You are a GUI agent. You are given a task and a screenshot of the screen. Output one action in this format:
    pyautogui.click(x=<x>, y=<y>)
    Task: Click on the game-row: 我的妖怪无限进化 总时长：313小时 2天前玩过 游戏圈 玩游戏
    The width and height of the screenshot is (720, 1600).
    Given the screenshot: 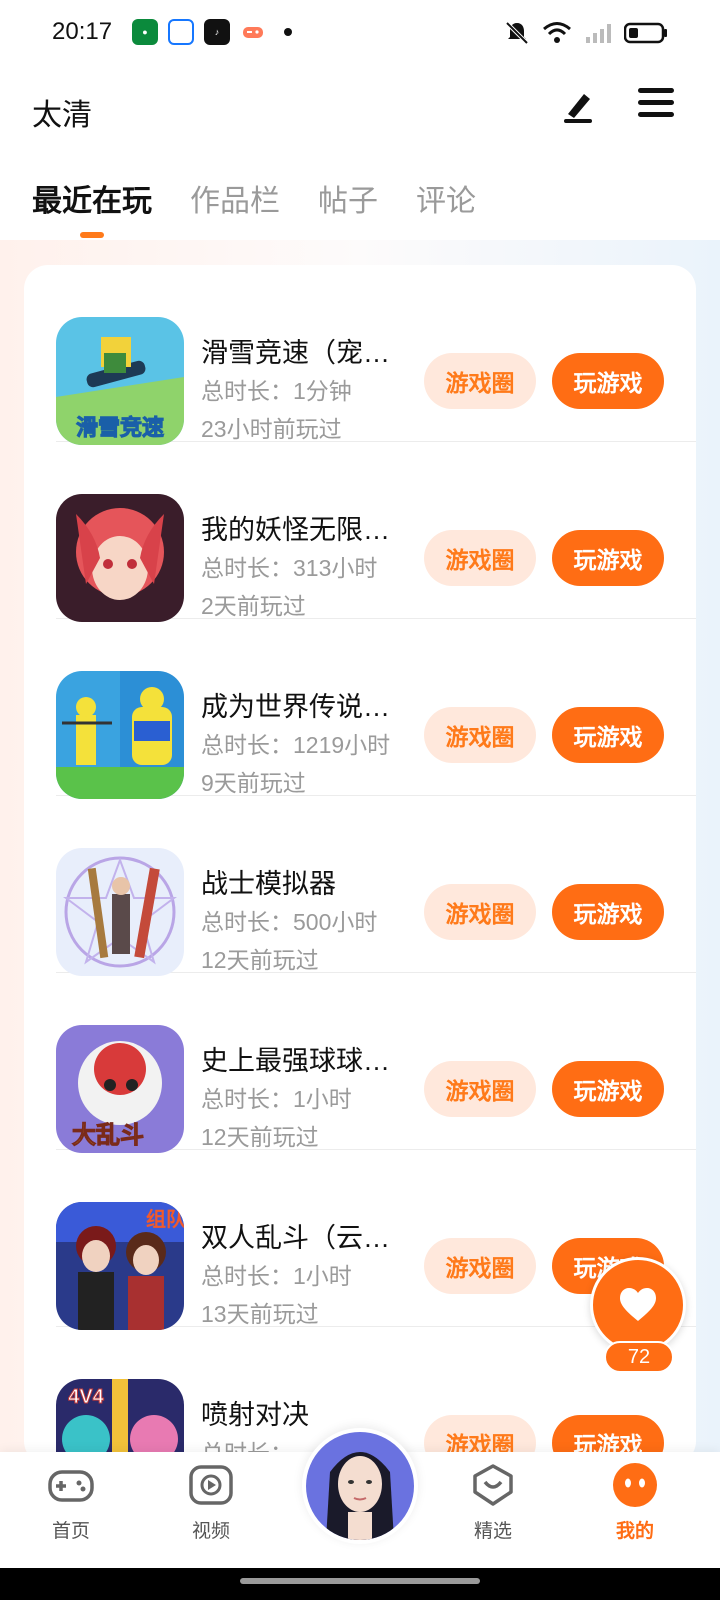 What is the action you would take?
    pyautogui.click(x=376, y=532)
    